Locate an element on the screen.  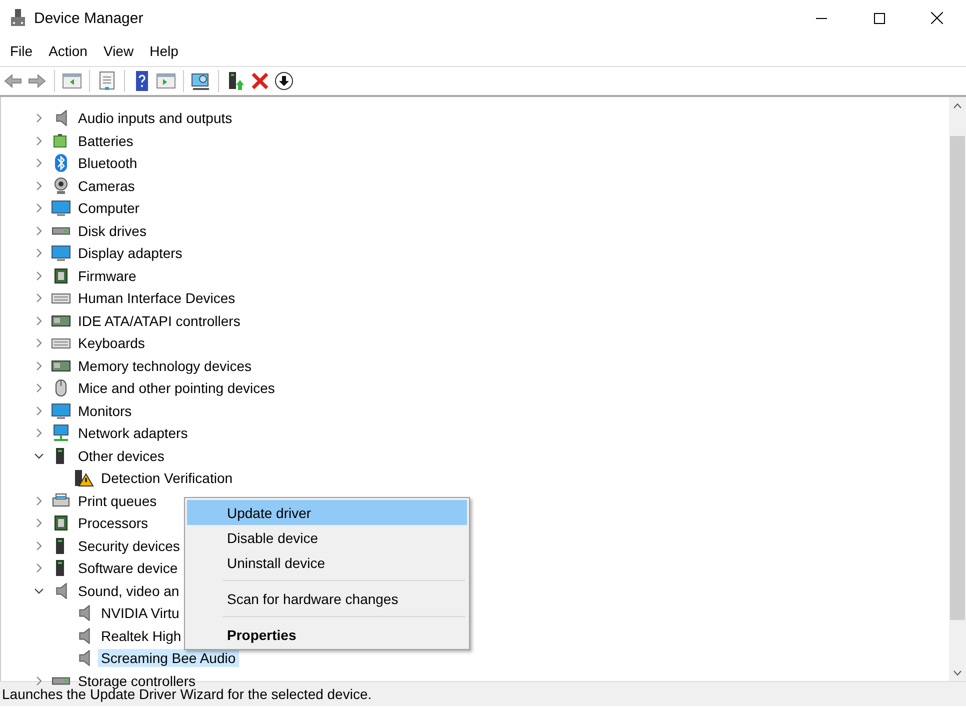
action-pane-icon is located at coordinates (166, 81).